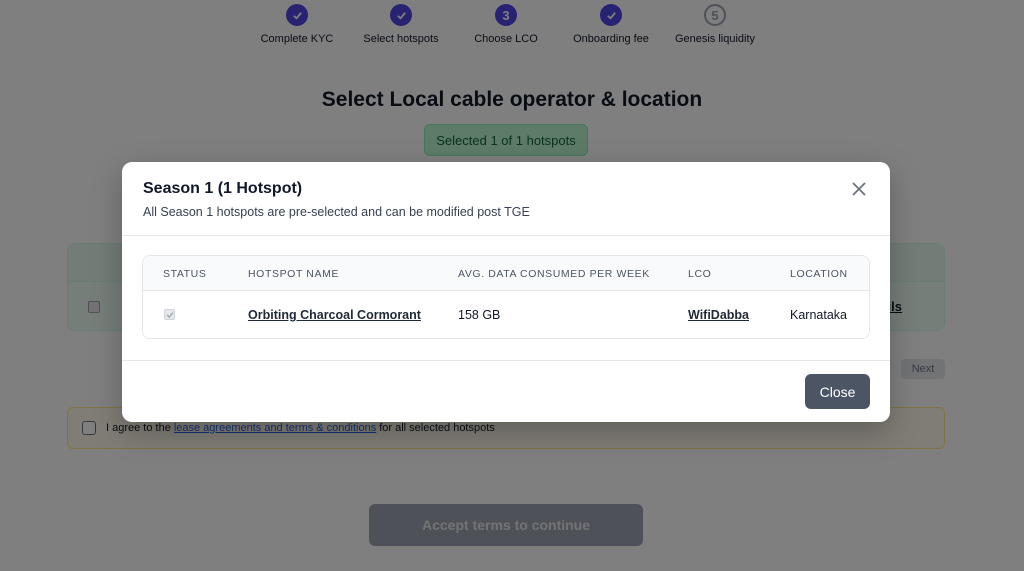  I want to click on lco-link: WifiDabba, so click(718, 315).